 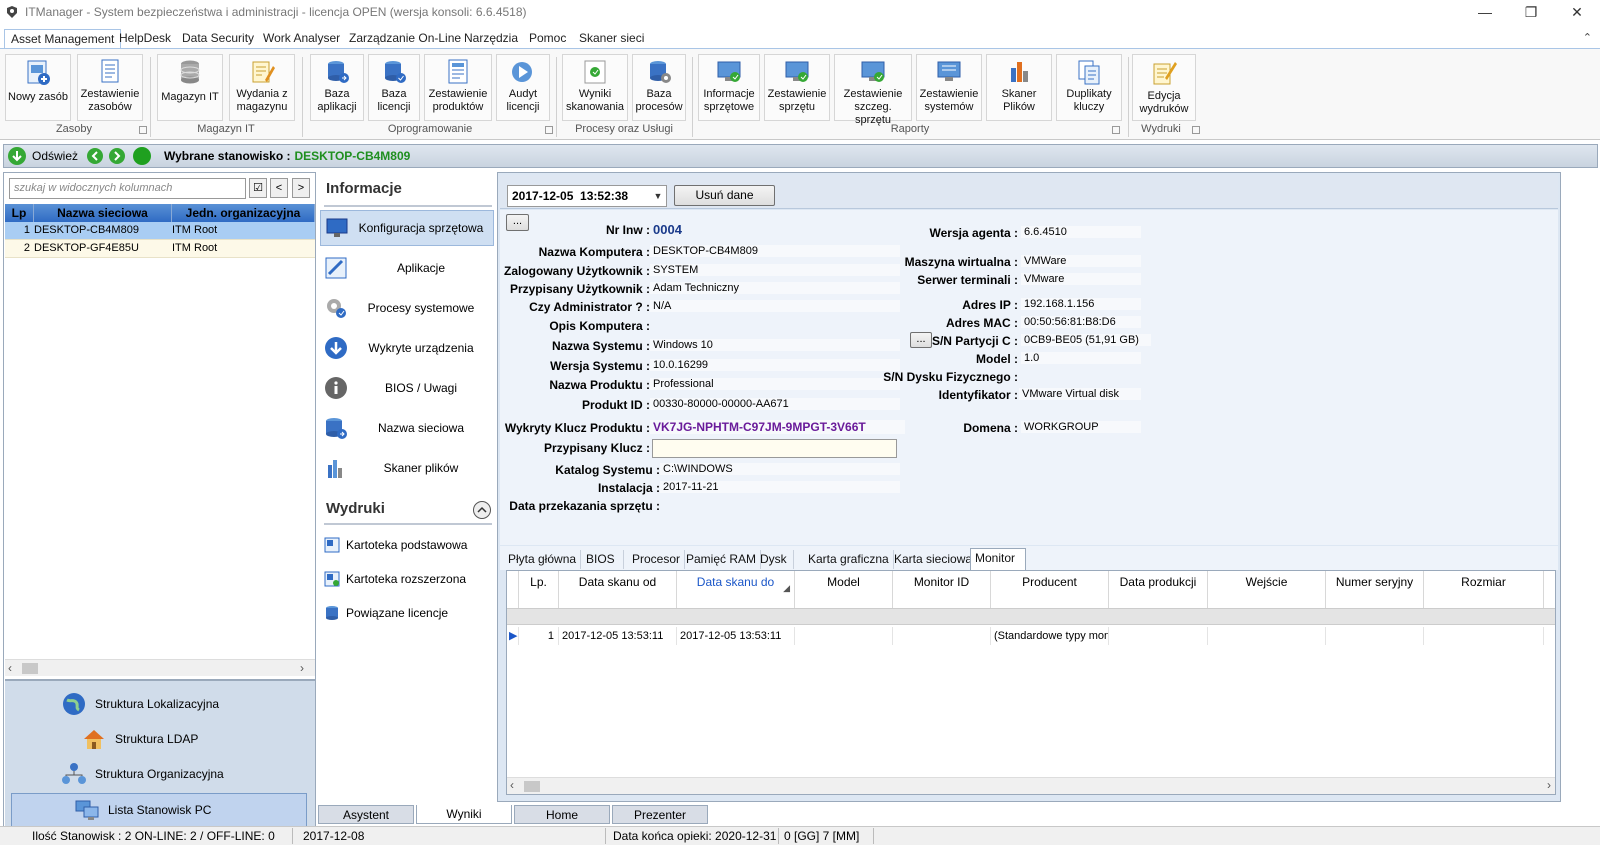 What do you see at coordinates (523, 87) in the screenshot?
I see `license-audit-button: Audyt licencji` at bounding box center [523, 87].